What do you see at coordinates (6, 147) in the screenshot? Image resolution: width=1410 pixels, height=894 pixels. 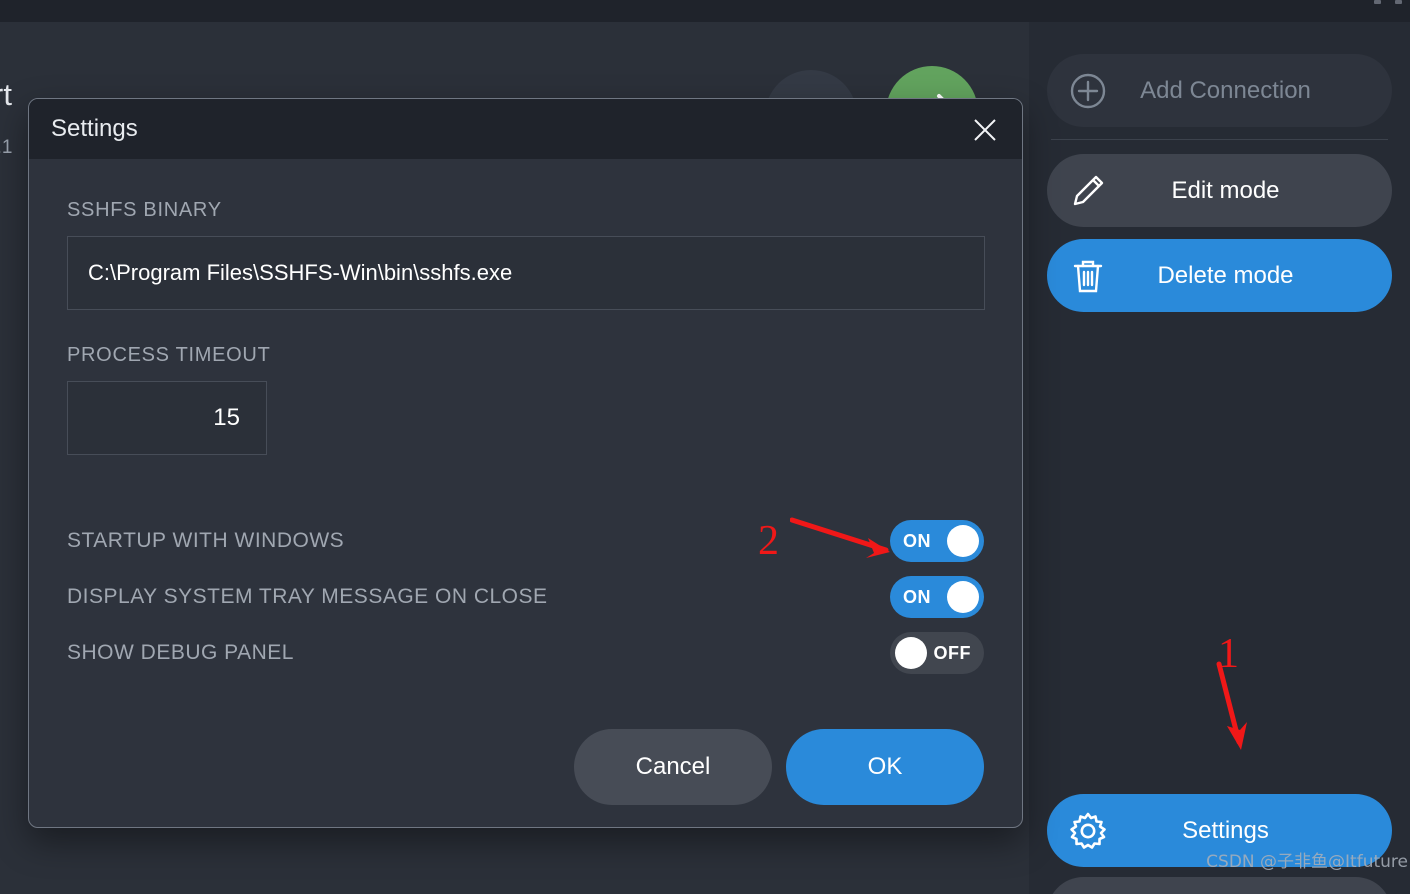 I see `page-subtitle: 1.1` at bounding box center [6, 147].